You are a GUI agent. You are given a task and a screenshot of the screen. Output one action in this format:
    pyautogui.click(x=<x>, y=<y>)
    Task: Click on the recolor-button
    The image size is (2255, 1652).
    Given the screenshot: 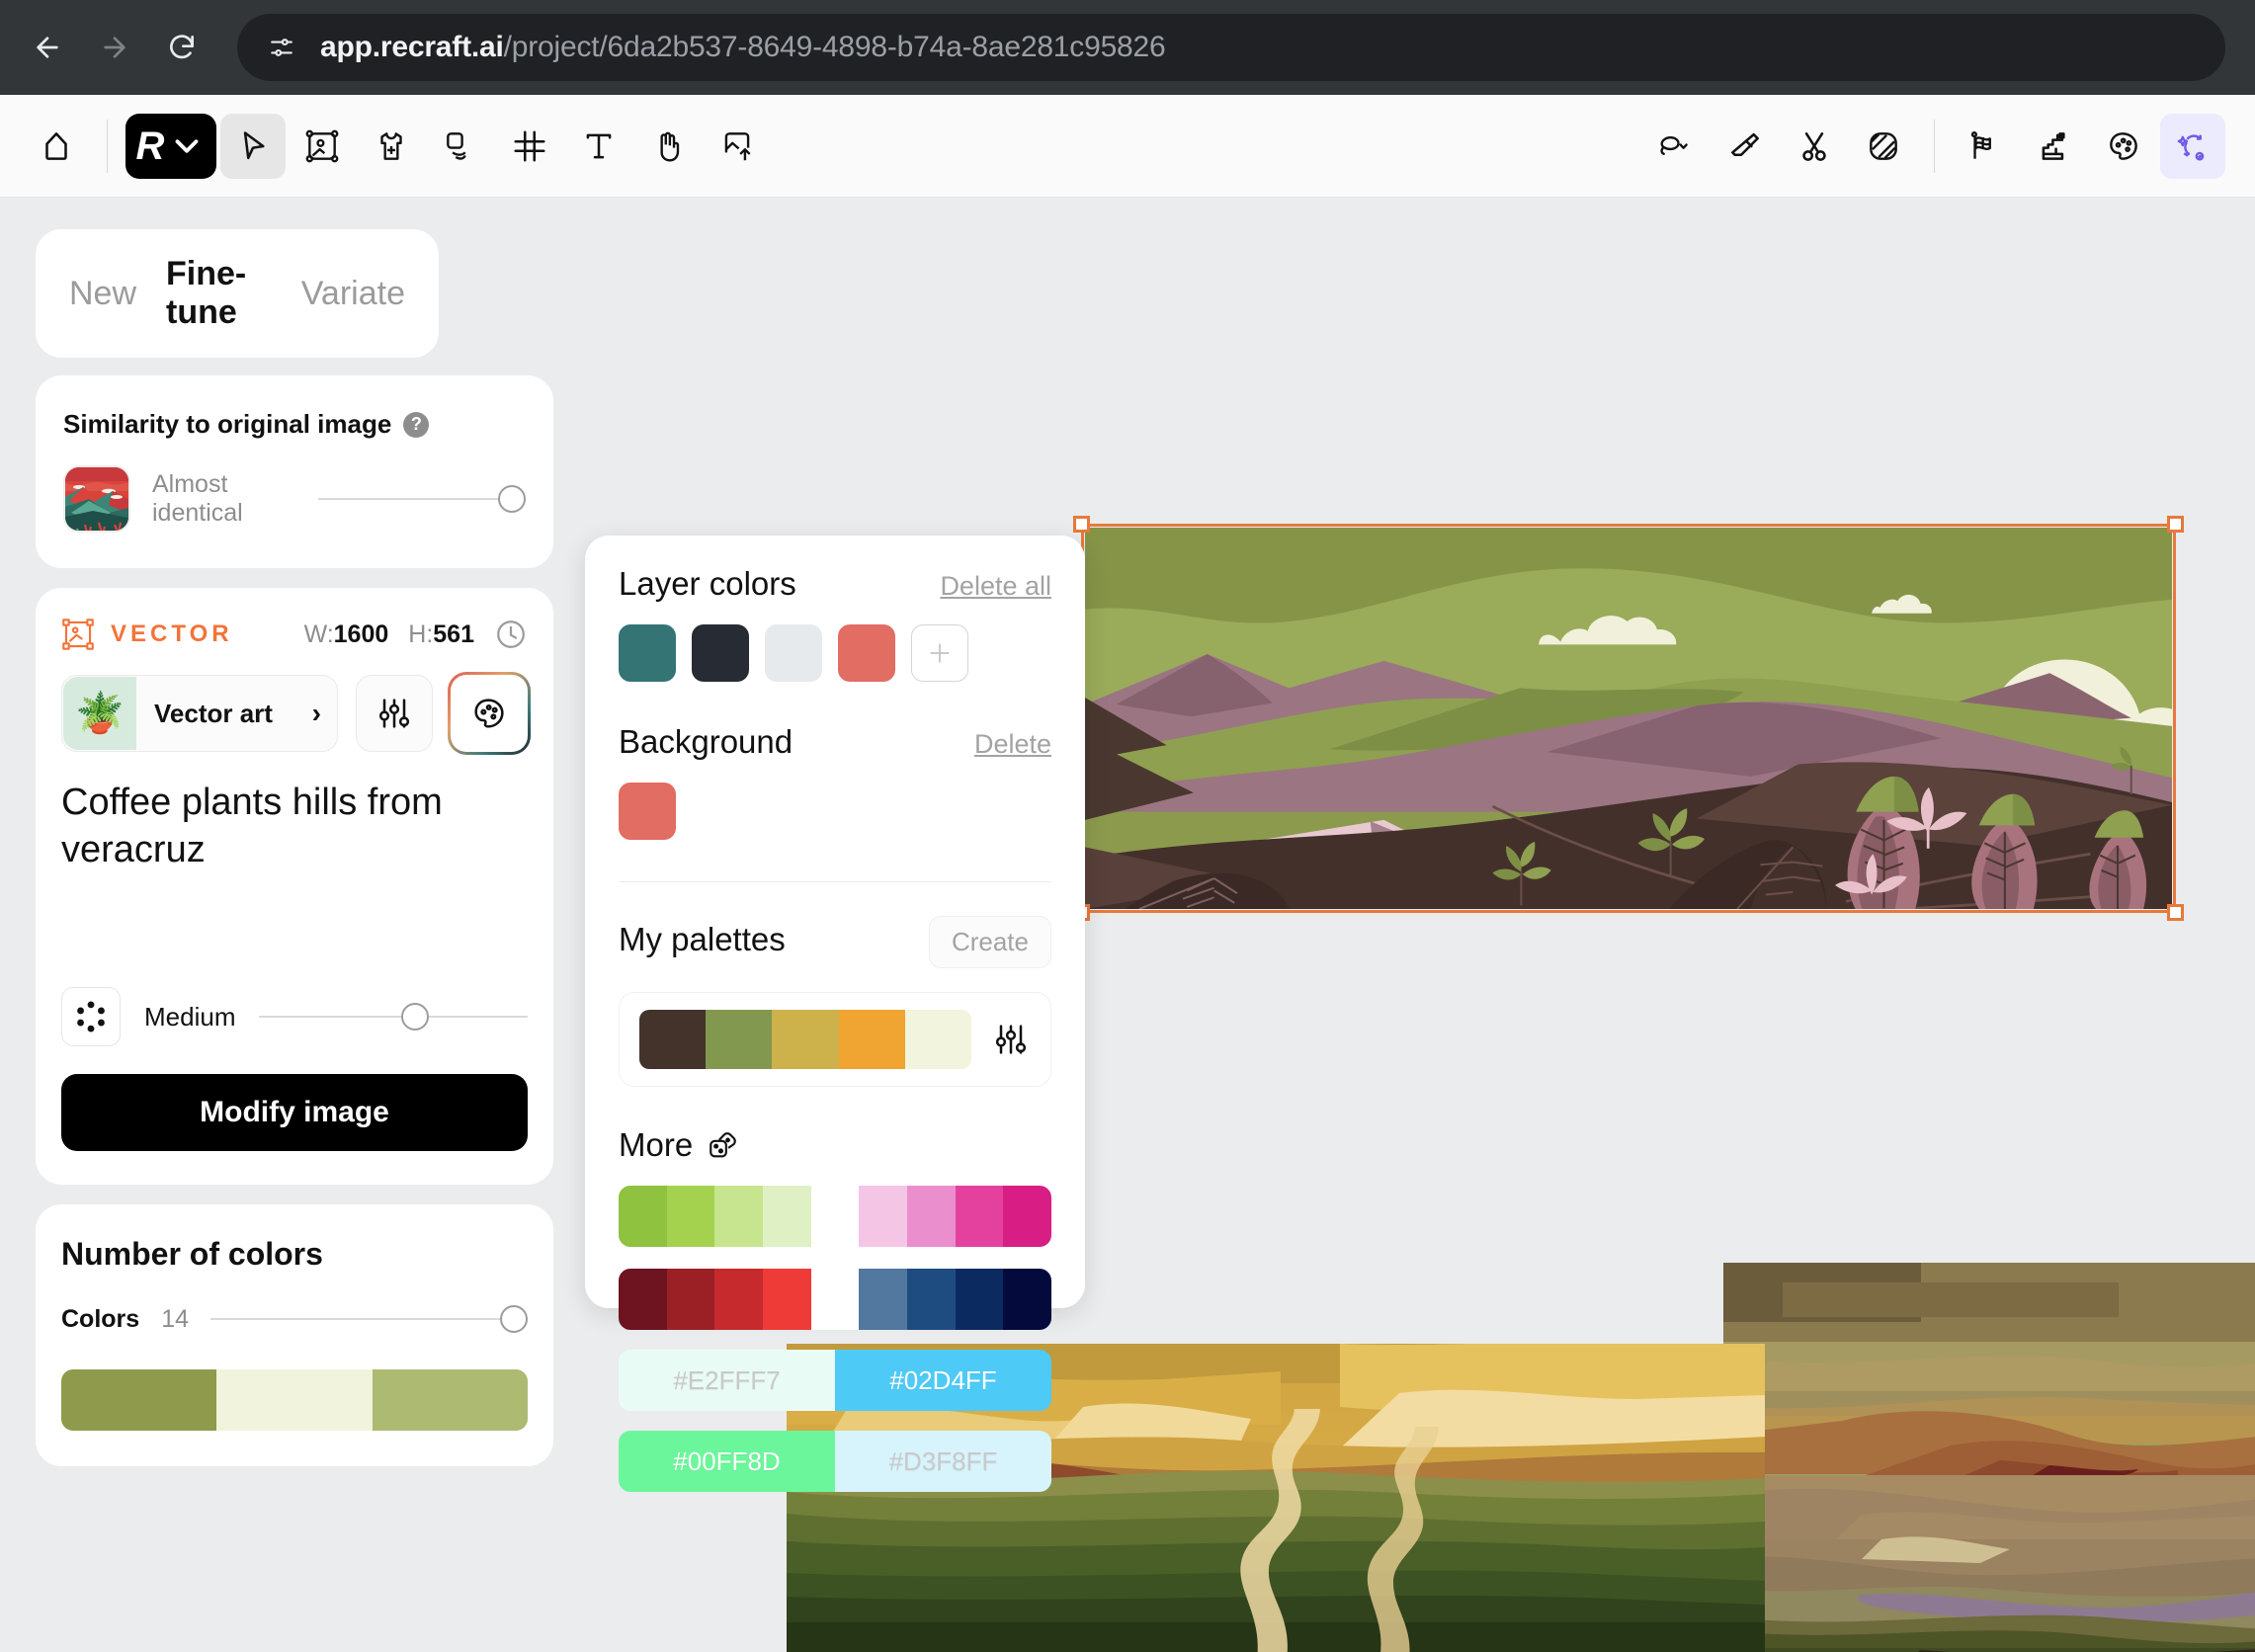 What is the action you would take?
    pyautogui.click(x=2123, y=146)
    